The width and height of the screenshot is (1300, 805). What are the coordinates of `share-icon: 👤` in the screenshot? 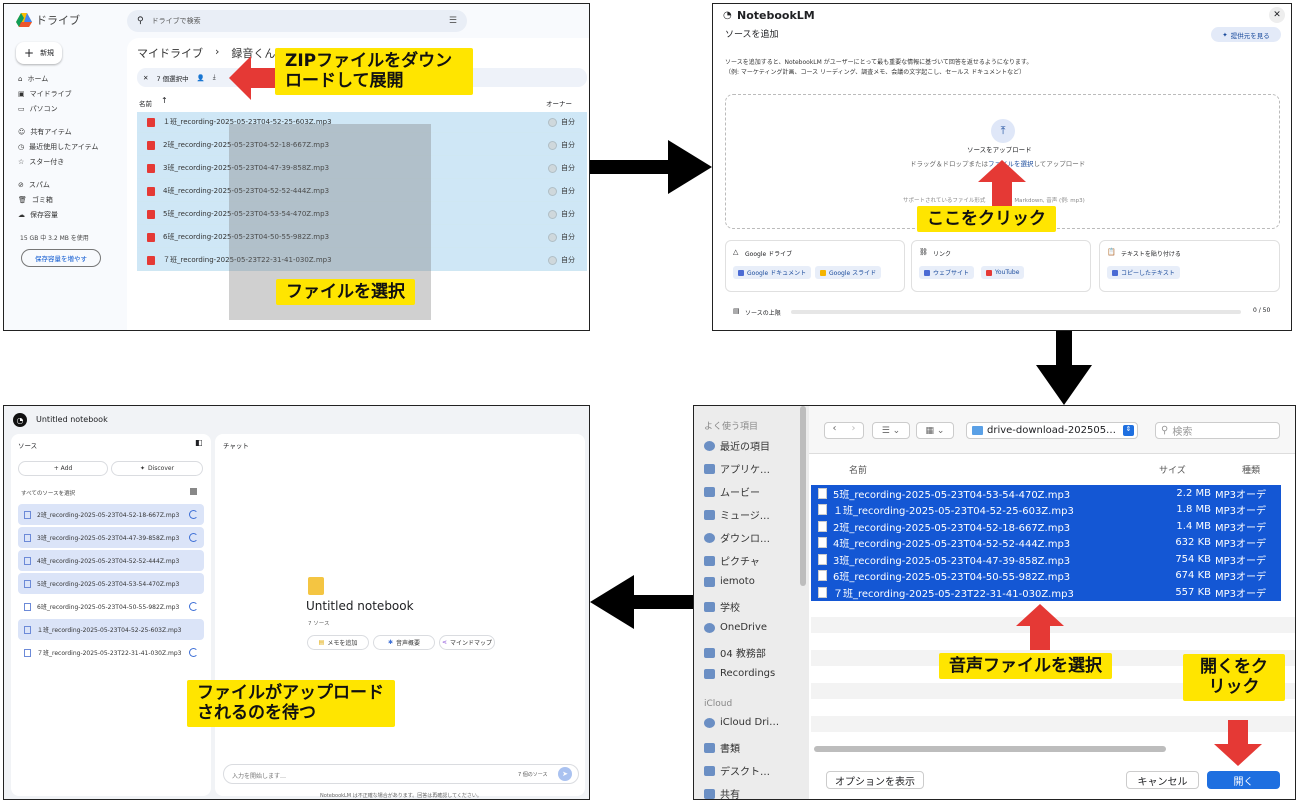 It's located at (201, 78).